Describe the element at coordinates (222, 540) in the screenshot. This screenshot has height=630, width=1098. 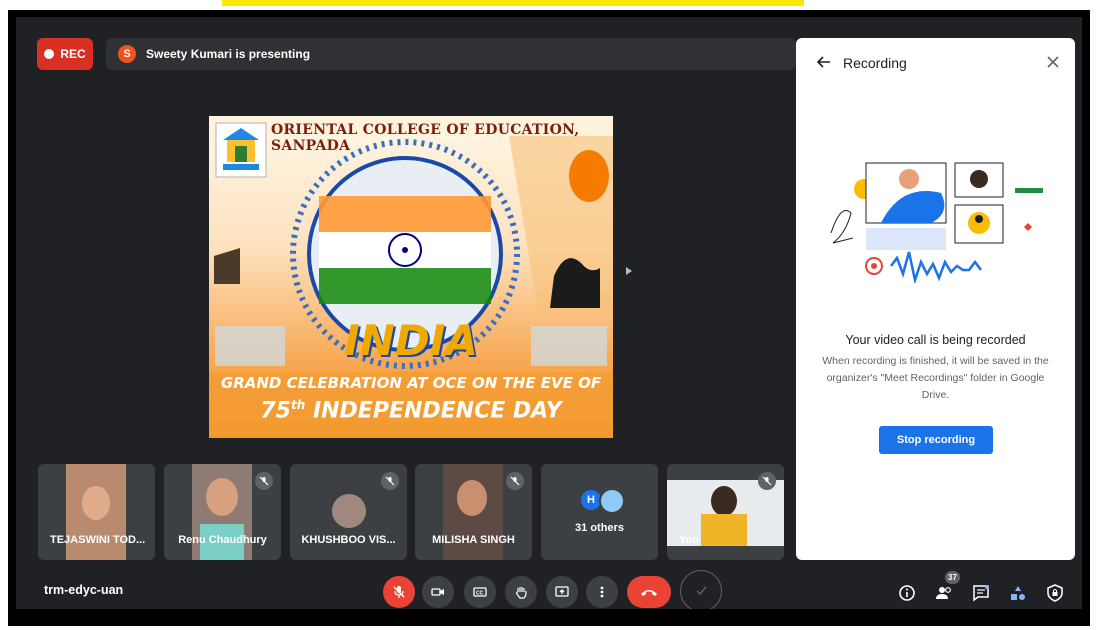
I see `participant-name: Renu Chaudhury` at that location.